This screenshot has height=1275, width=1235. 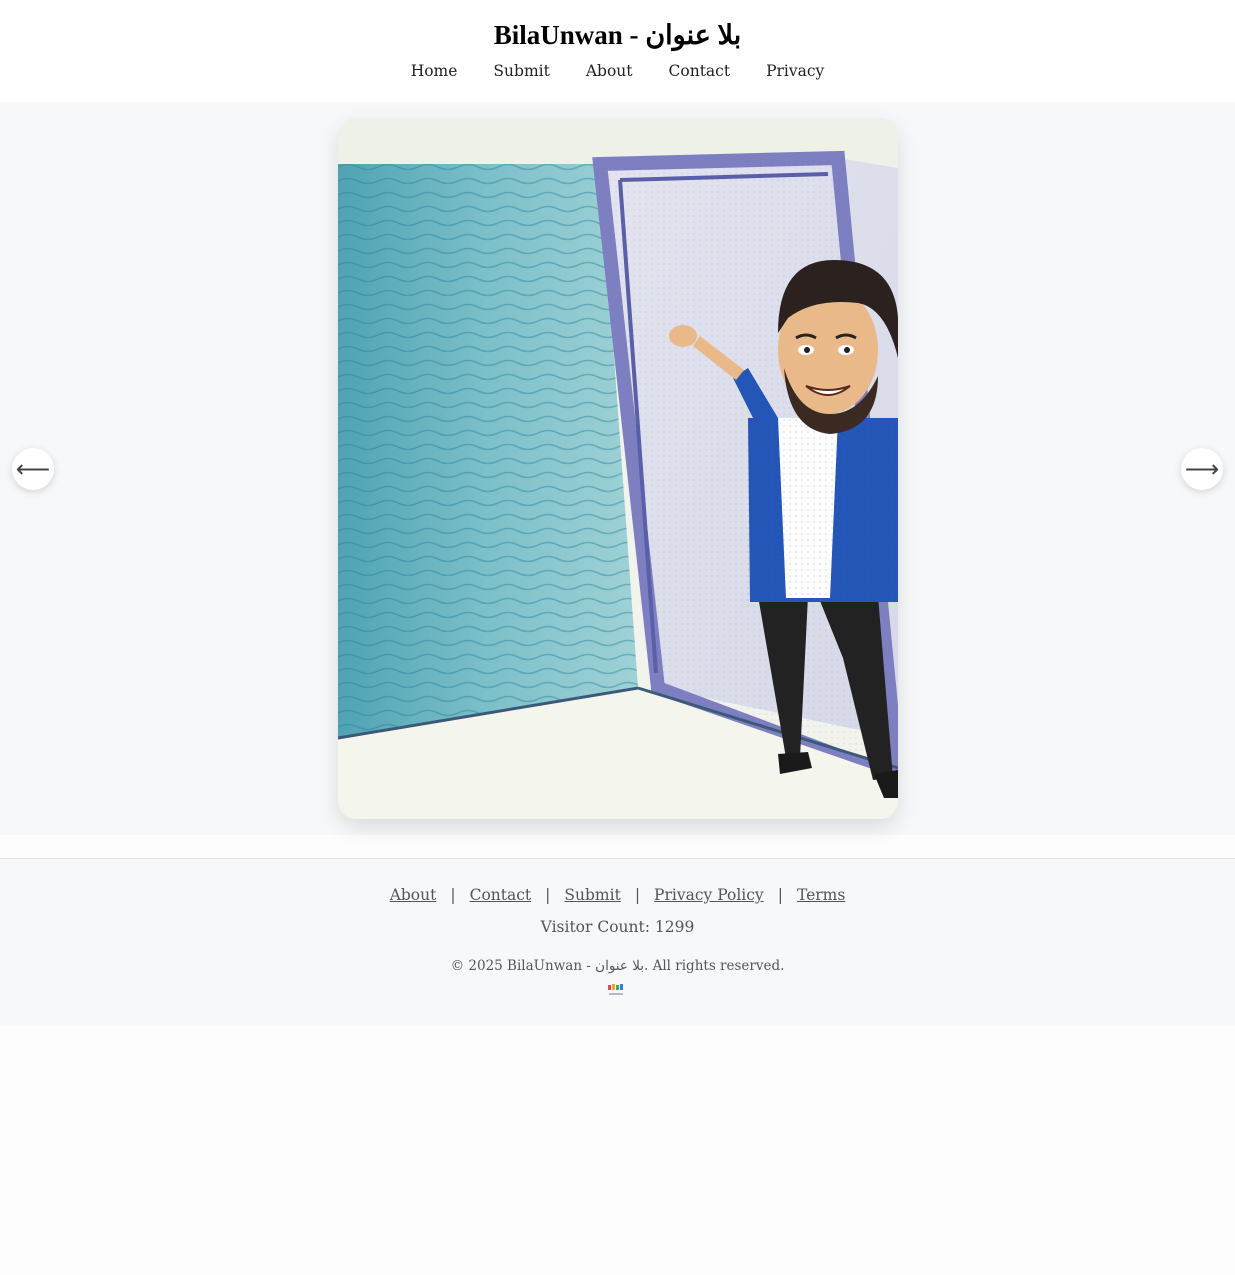 I want to click on footer-contact-link: Contact, so click(x=501, y=895).